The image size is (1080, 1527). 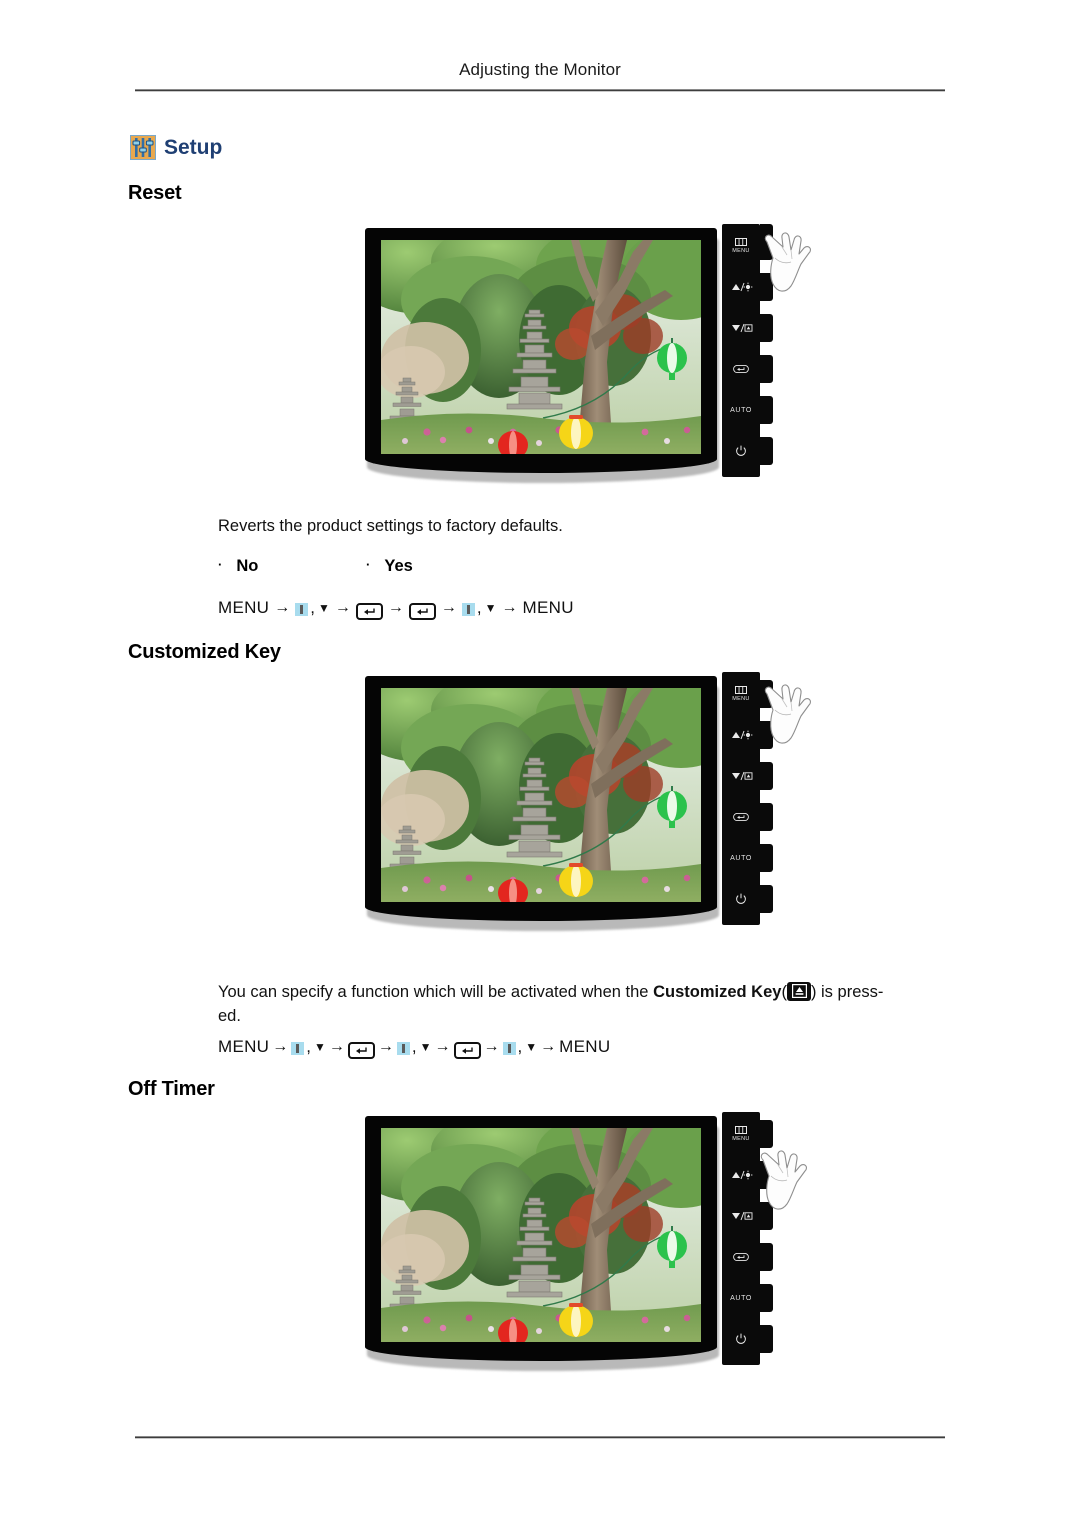 I want to click on section-heading-reset: Reset, so click(x=155, y=193).